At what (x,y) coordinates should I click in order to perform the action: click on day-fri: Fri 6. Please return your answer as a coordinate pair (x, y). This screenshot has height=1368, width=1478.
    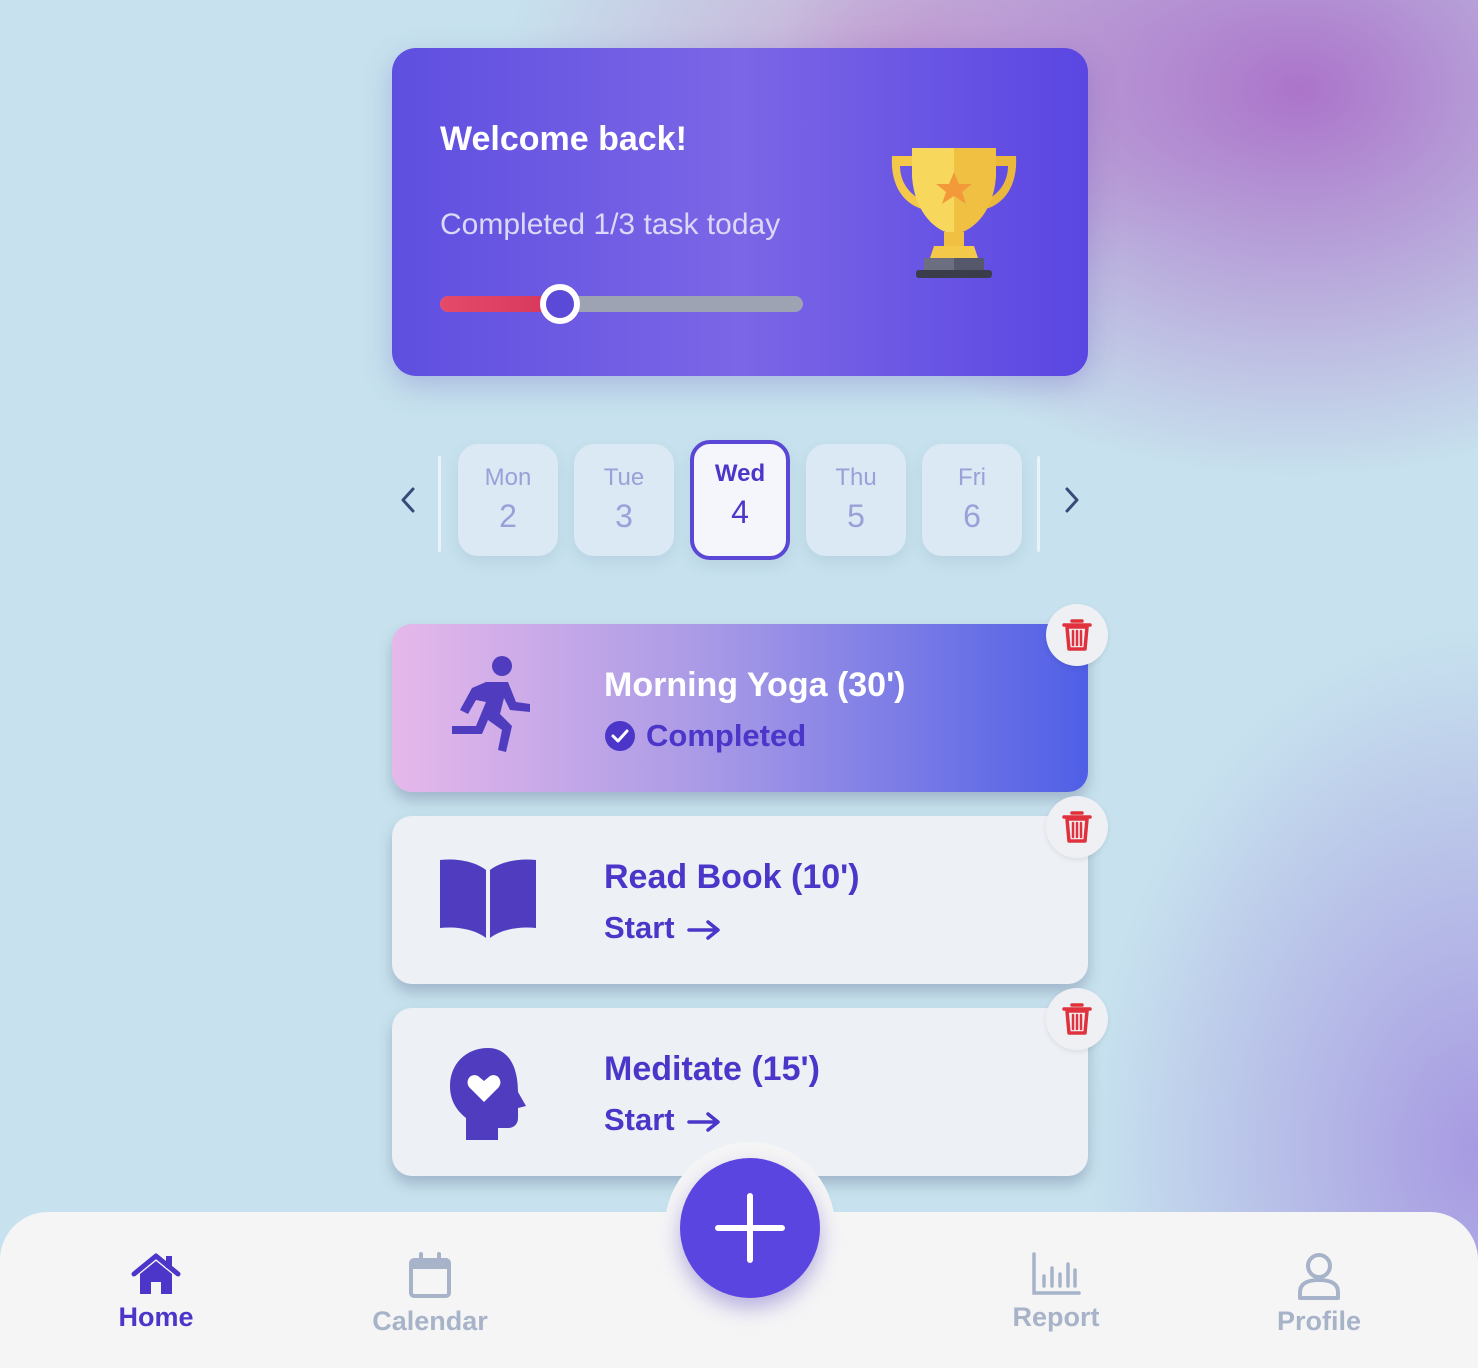
    Looking at the image, I should click on (972, 500).